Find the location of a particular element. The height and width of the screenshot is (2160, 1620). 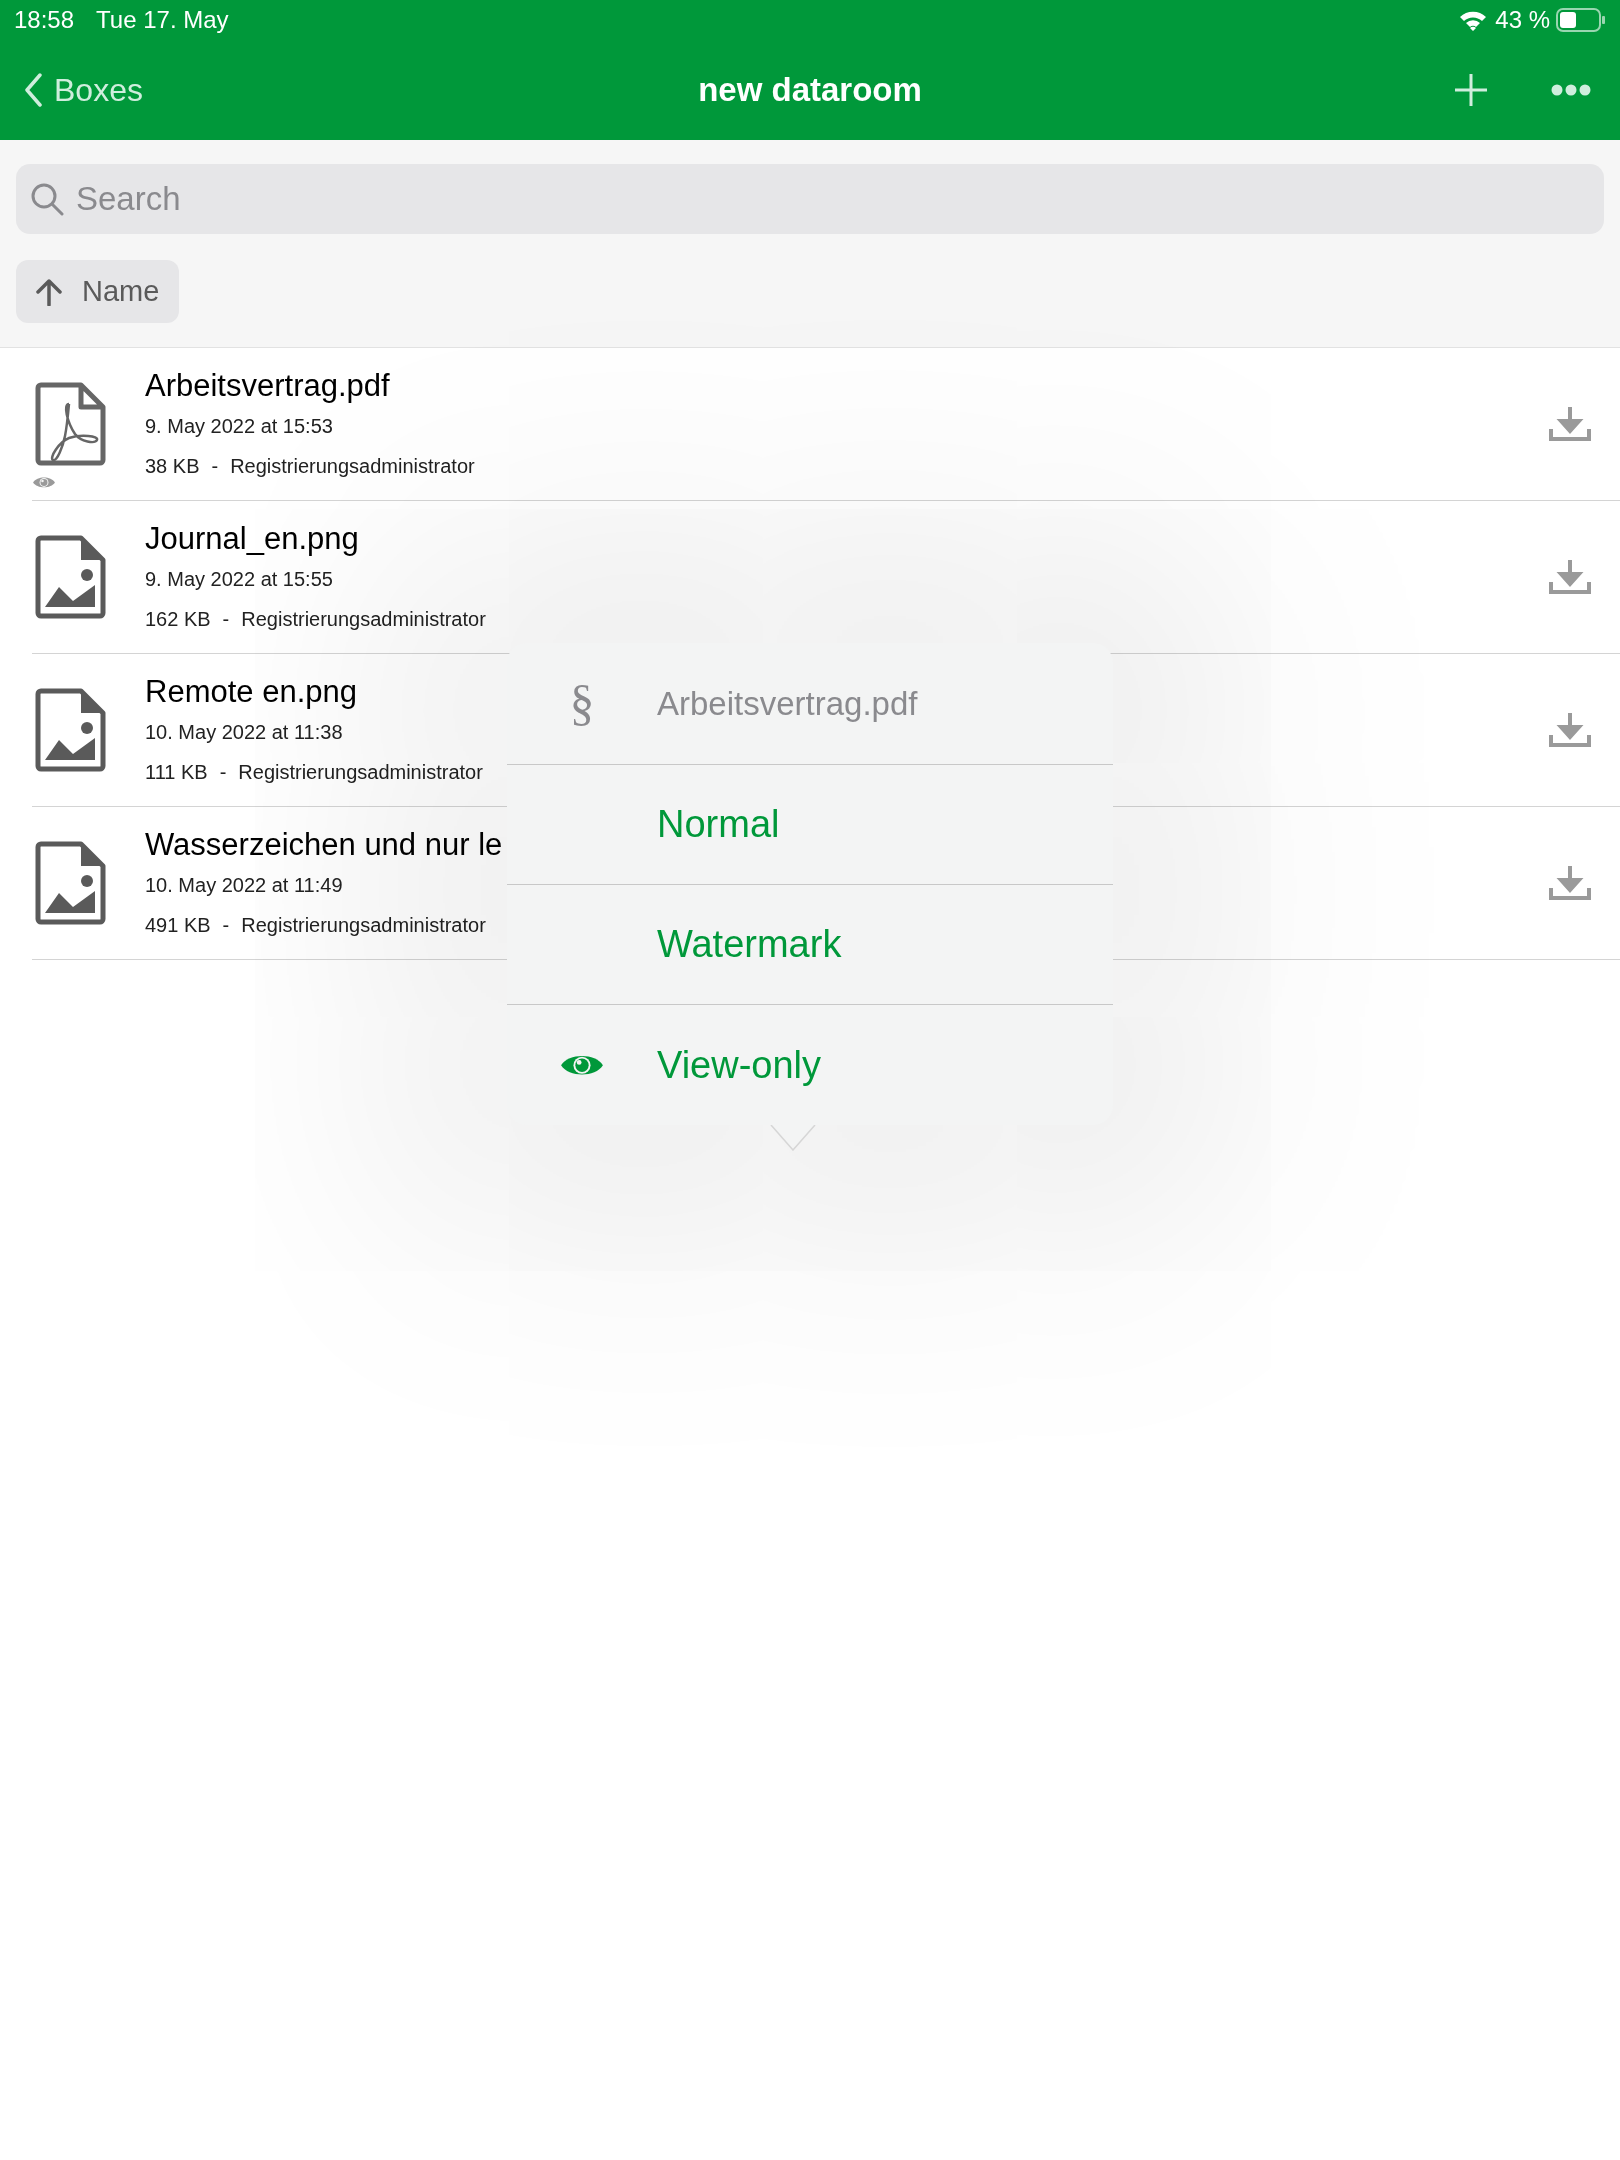

file-name: Remote en.png is located at coordinates (251, 692).